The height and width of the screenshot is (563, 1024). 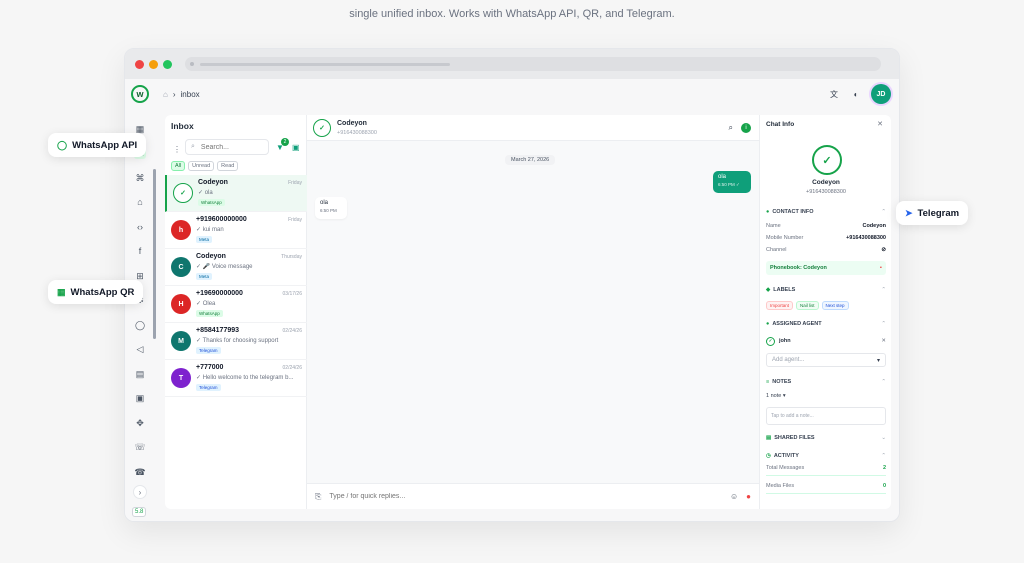 I want to click on filter-tab-unread: Unread, so click(x=201, y=166).